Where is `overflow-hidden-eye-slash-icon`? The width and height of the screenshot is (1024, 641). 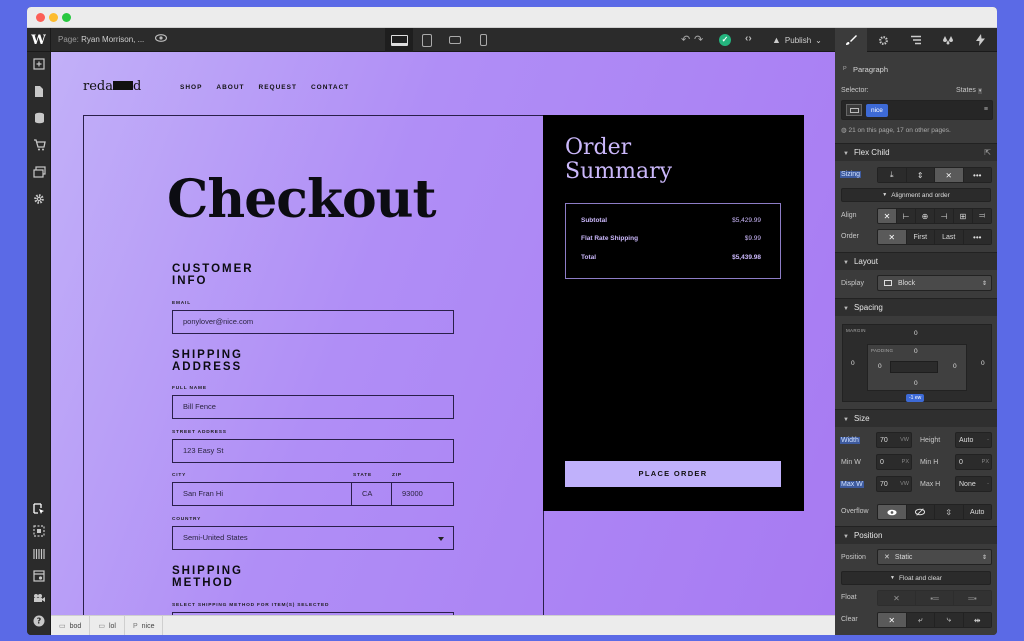 overflow-hidden-eye-slash-icon is located at coordinates (920, 512).